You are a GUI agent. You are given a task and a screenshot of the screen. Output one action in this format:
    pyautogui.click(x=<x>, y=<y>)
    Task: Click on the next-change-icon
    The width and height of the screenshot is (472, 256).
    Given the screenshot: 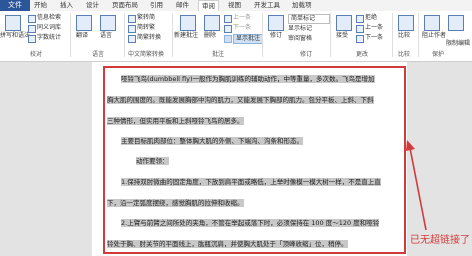 What is the action you would take?
    pyautogui.click(x=360, y=39)
    